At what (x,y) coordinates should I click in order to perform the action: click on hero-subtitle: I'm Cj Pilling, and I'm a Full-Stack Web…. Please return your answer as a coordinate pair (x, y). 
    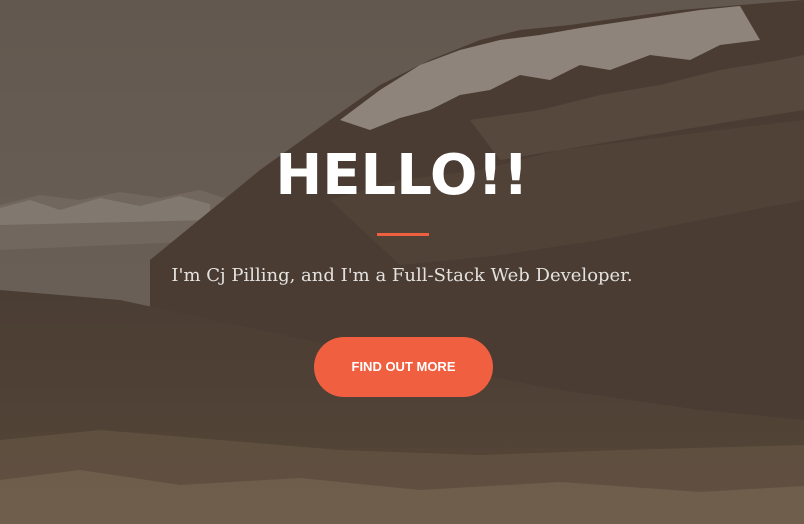
    Looking at the image, I should click on (402, 275).